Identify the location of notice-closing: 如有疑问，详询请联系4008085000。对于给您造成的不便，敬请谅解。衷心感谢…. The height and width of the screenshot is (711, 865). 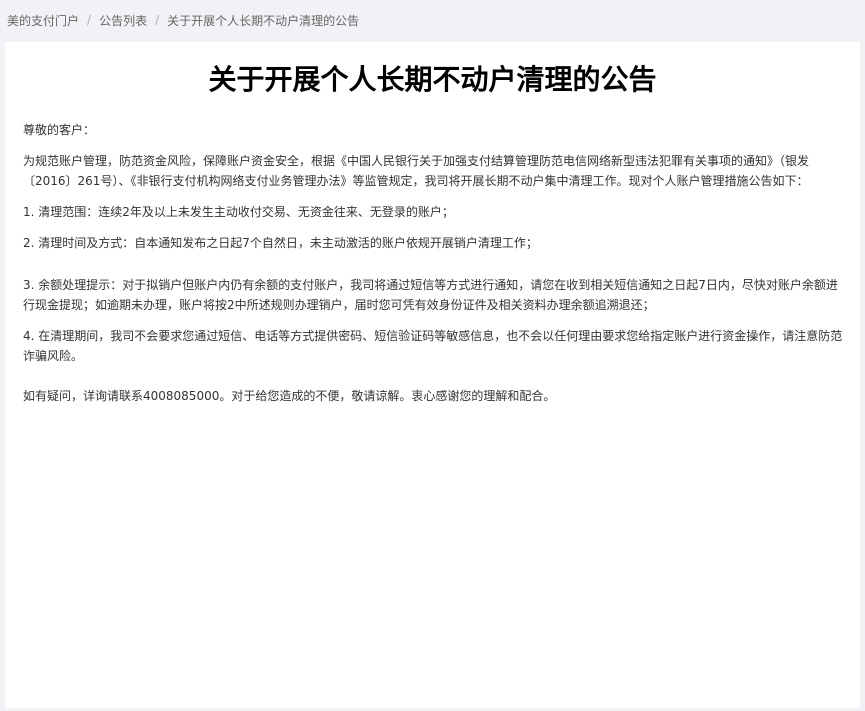
(289, 396).